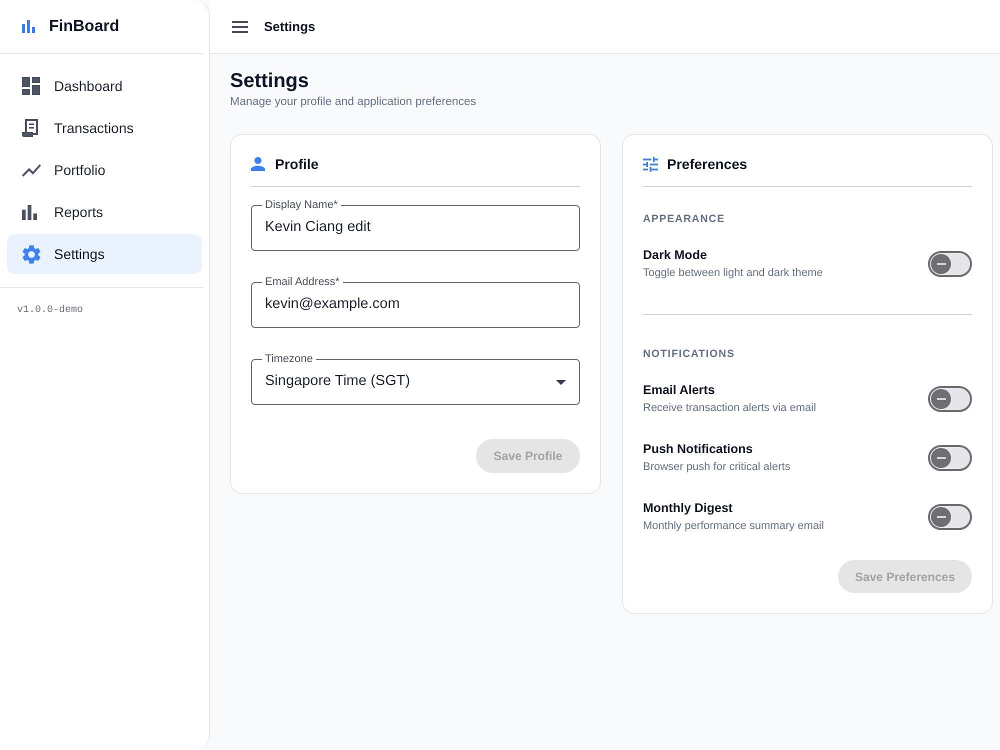  I want to click on card-title: Preferences, so click(707, 164).